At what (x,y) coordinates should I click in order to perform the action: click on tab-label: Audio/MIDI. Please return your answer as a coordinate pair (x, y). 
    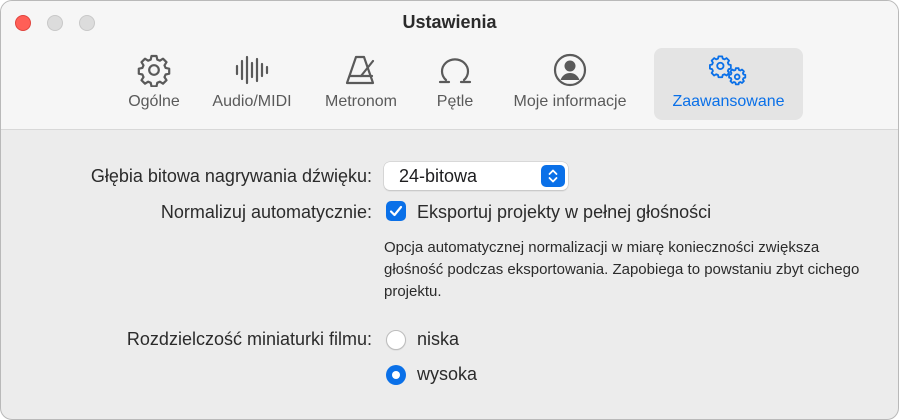
    Looking at the image, I should click on (252, 101).